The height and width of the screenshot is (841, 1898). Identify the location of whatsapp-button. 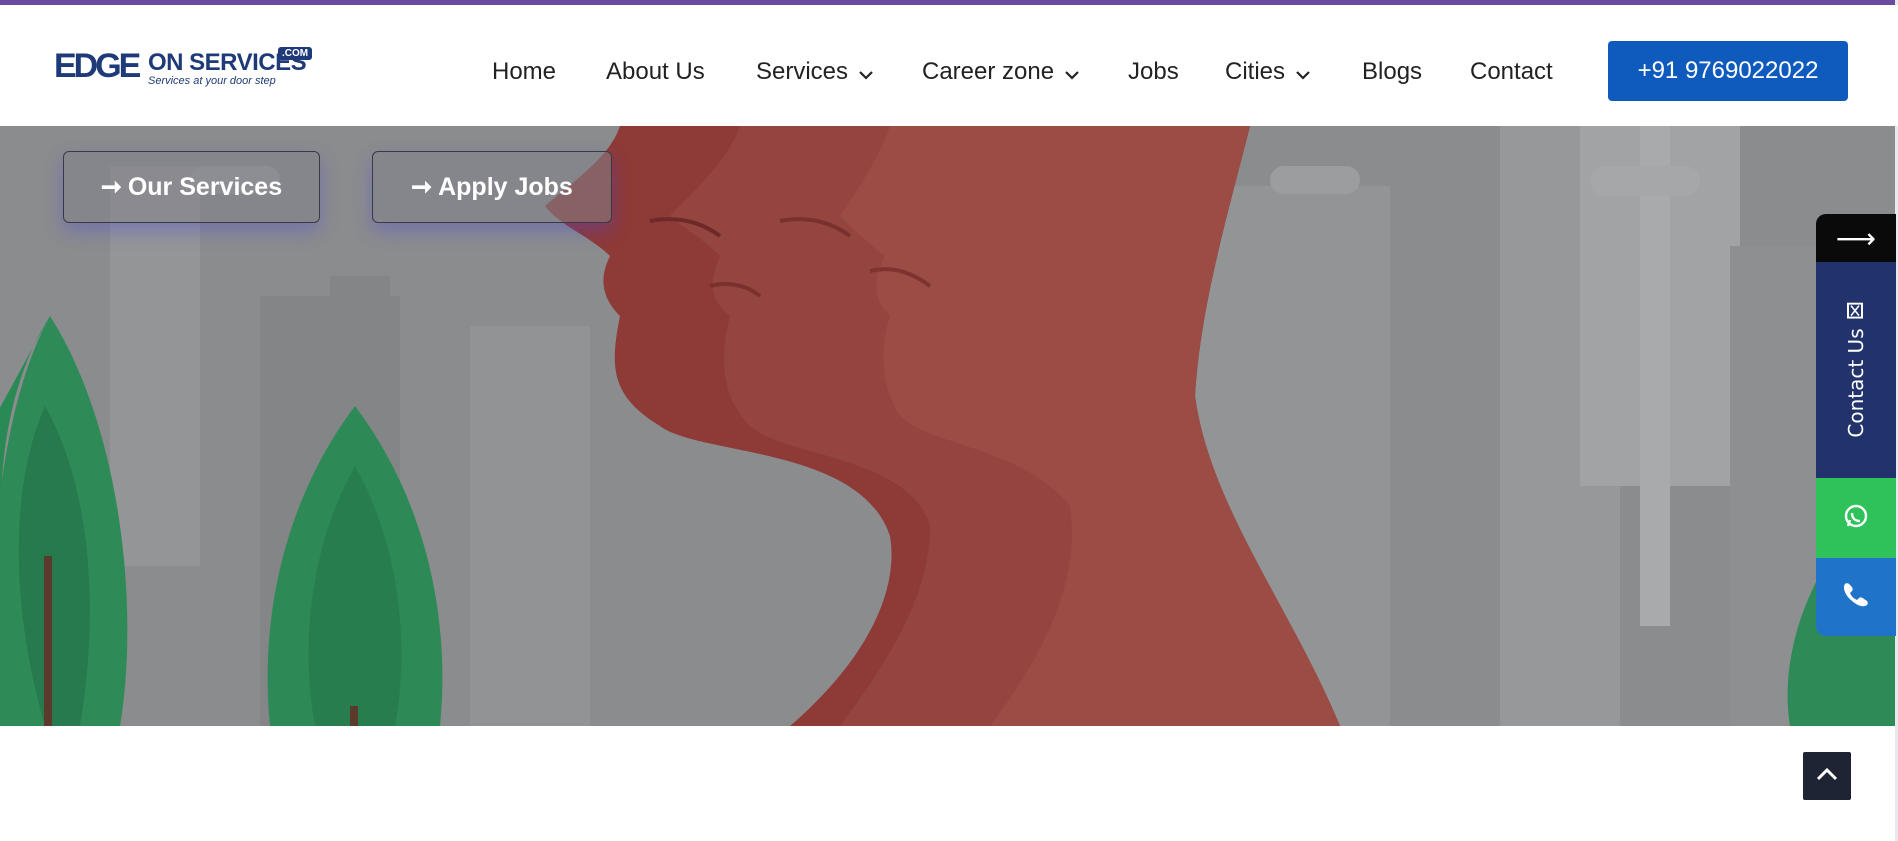
(1856, 518).